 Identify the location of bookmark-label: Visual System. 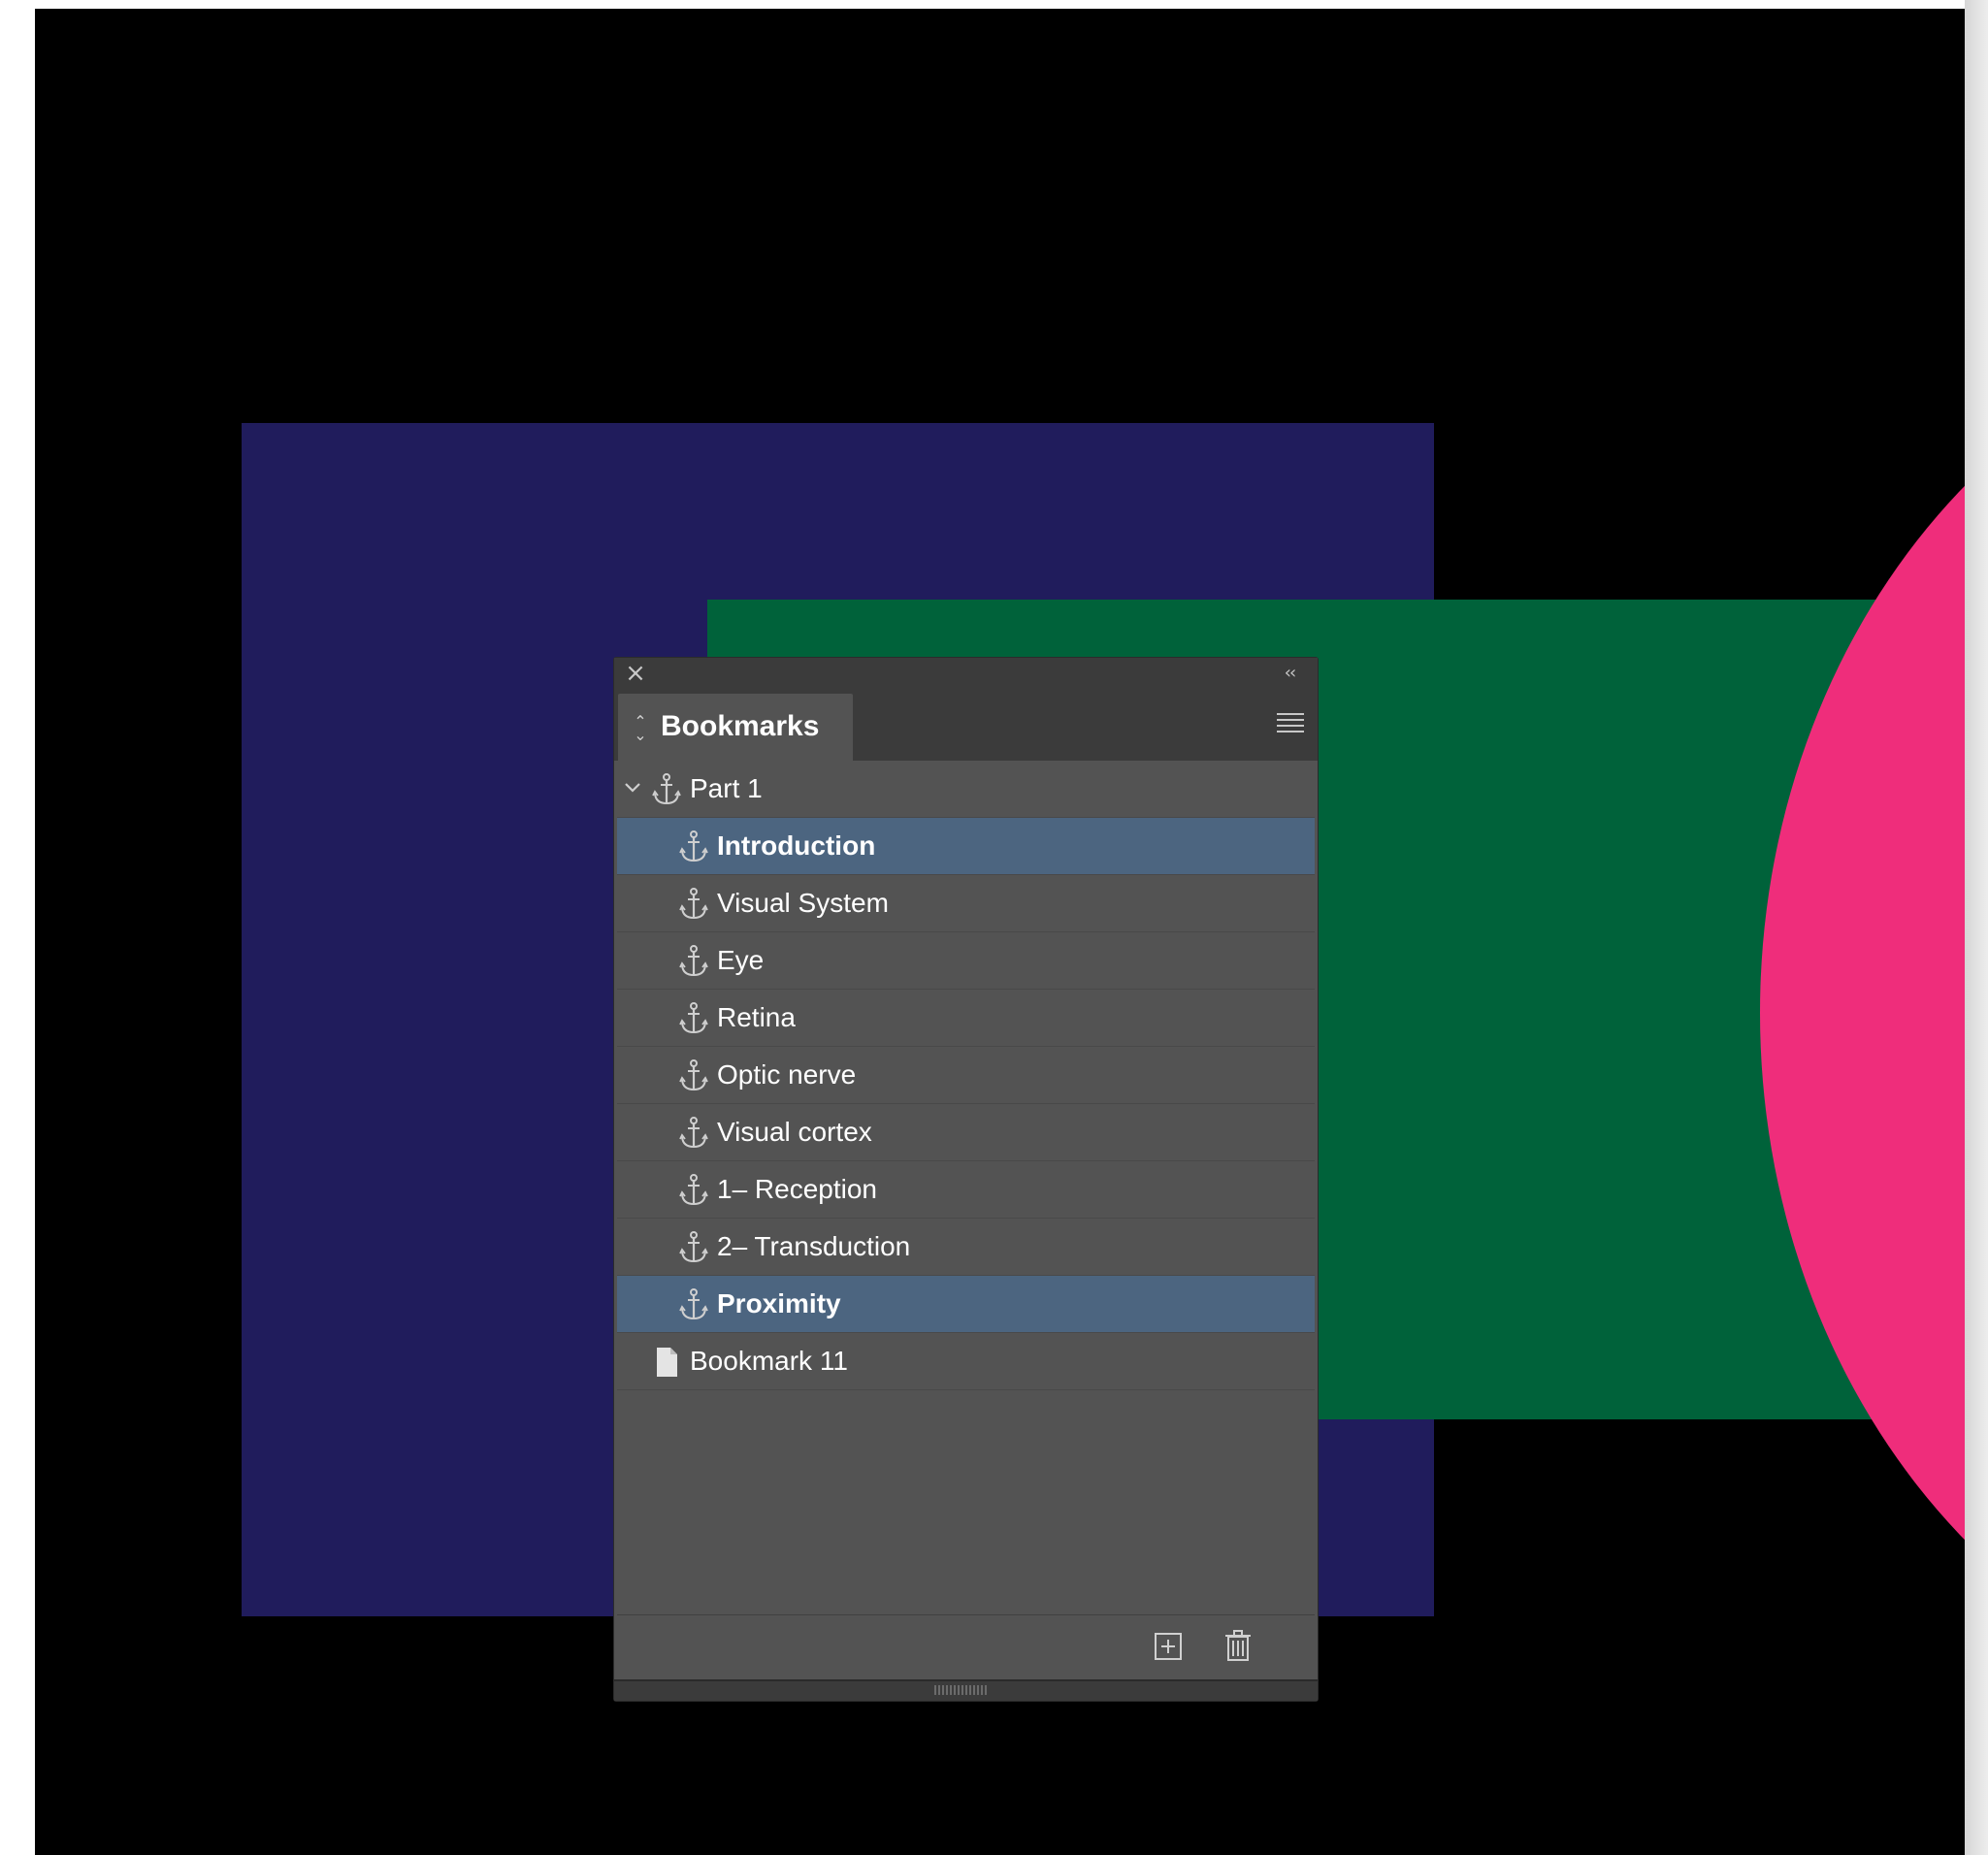
(803, 903).